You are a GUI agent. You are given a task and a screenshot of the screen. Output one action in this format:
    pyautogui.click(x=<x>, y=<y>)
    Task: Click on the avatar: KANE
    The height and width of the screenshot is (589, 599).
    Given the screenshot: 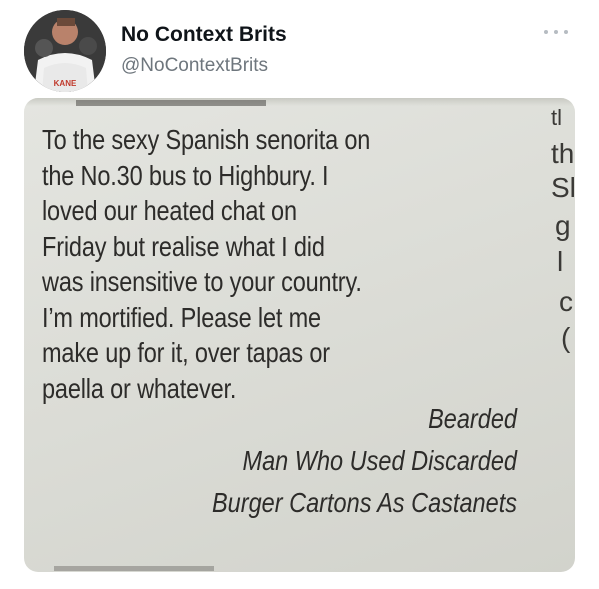 What is the action you would take?
    pyautogui.click(x=65, y=51)
    